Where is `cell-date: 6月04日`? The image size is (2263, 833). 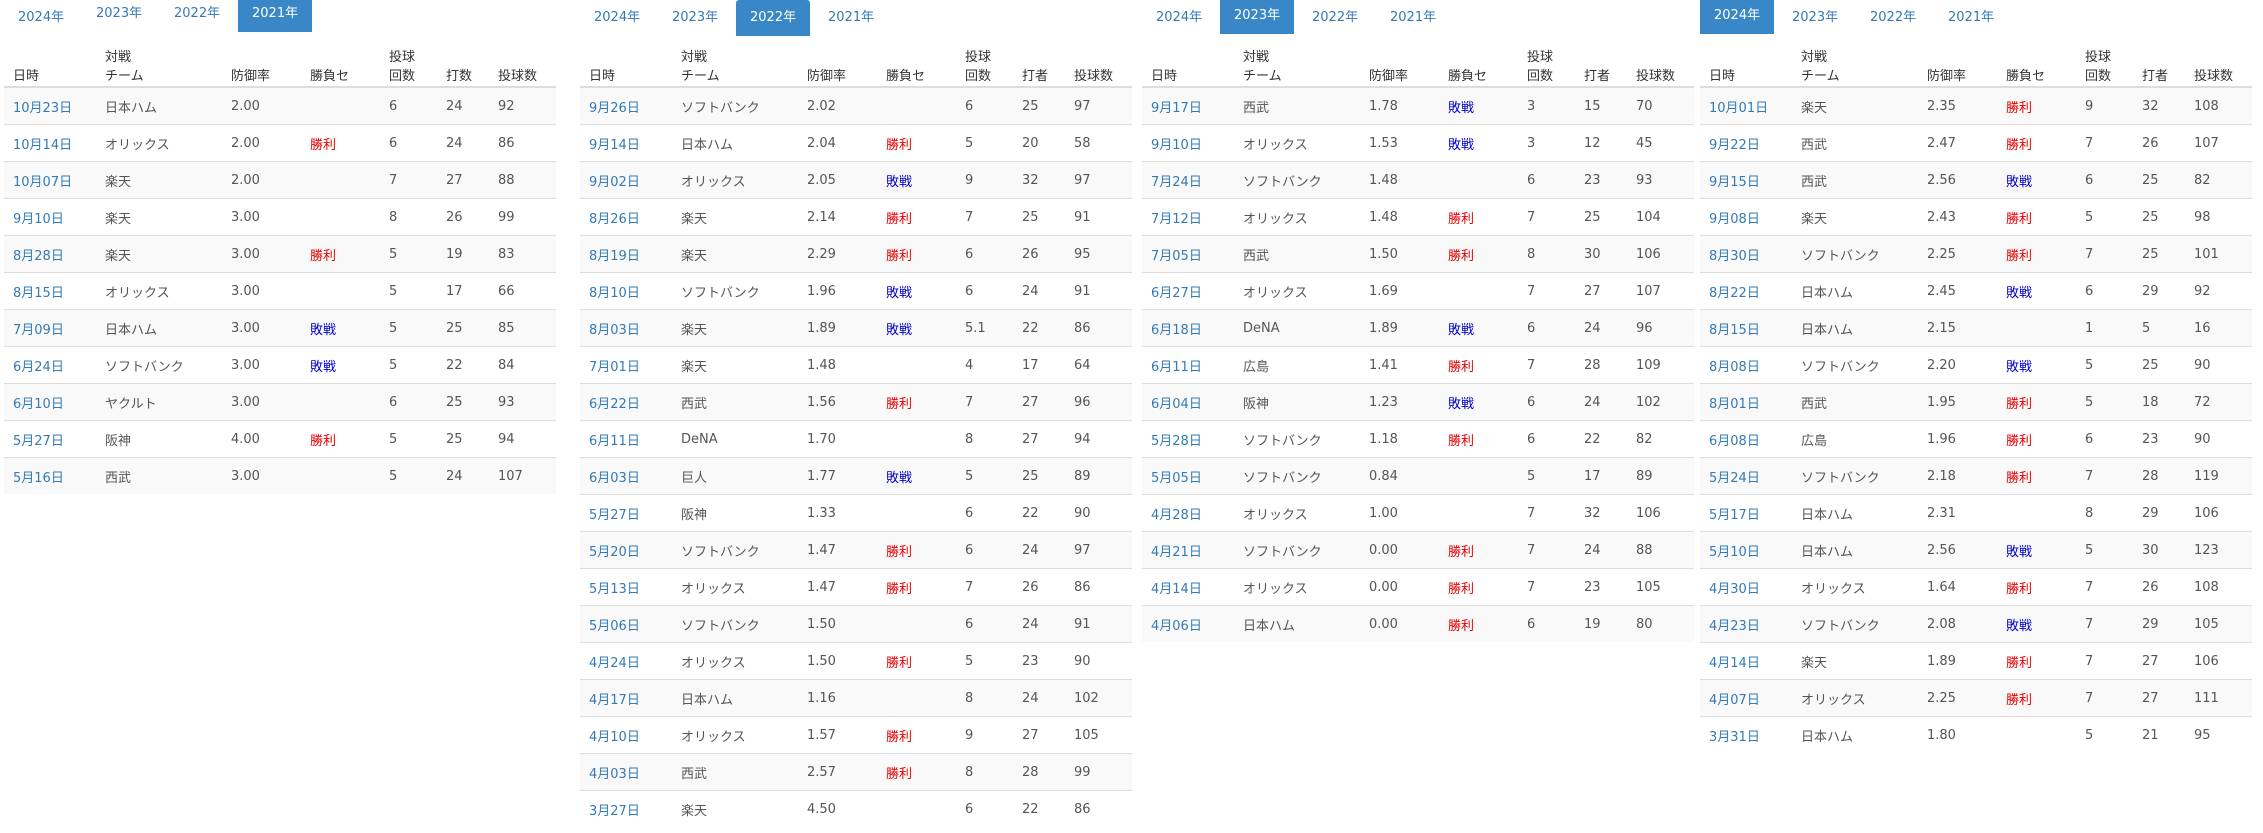
cell-date: 6月04日 is located at coordinates (1188, 402).